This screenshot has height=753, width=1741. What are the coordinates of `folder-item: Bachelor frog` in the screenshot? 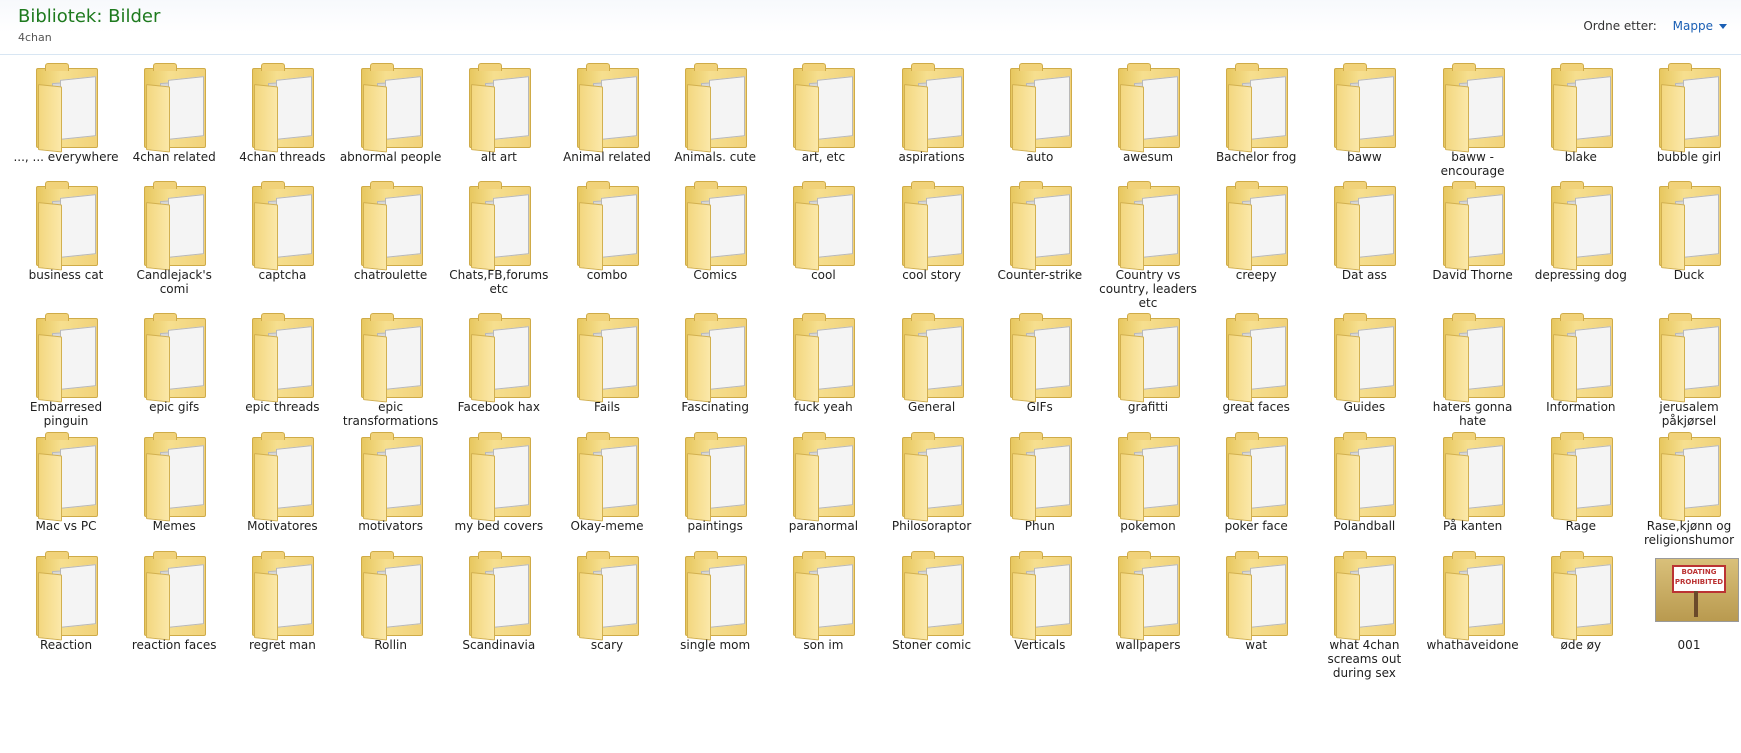 It's located at (1256, 123).